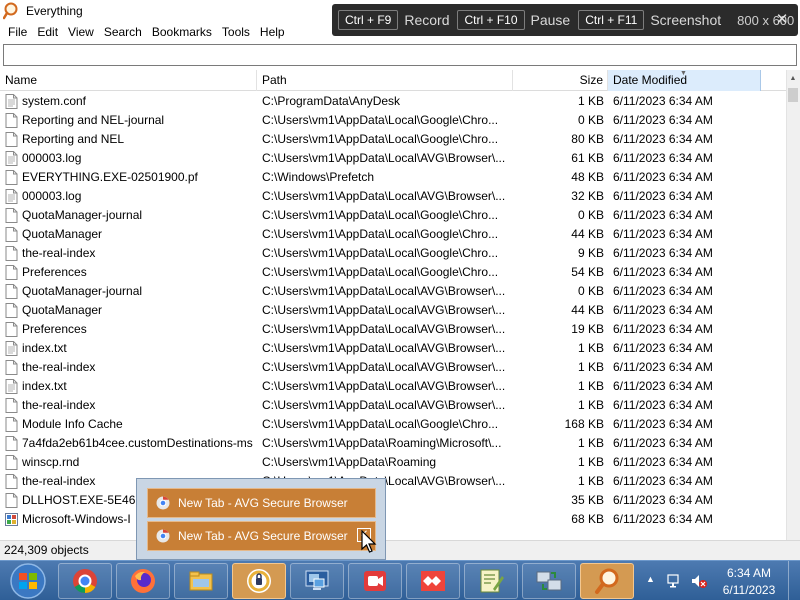 The height and width of the screenshot is (600, 800). Describe the element at coordinates (375, 581) in the screenshot. I see `taskbar-button-screen-recorder` at that location.